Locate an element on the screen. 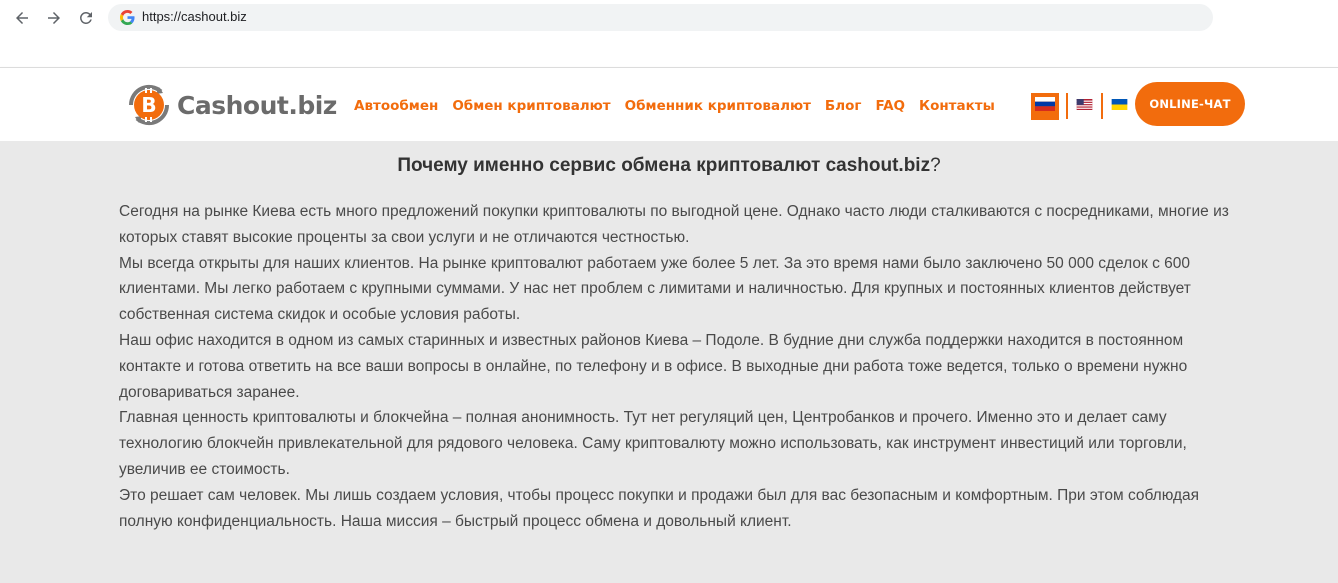 This screenshot has height=583, width=1338. site-logo: B Cashout.biz is located at coordinates (230, 105).